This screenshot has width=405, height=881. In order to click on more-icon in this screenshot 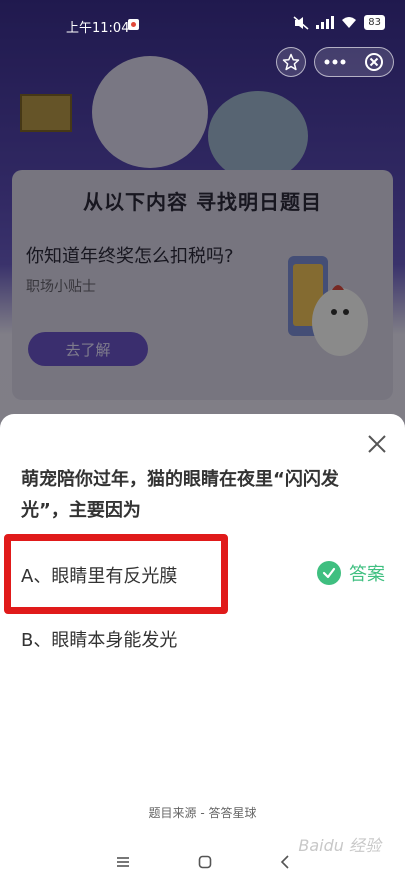, I will do `click(335, 62)`.